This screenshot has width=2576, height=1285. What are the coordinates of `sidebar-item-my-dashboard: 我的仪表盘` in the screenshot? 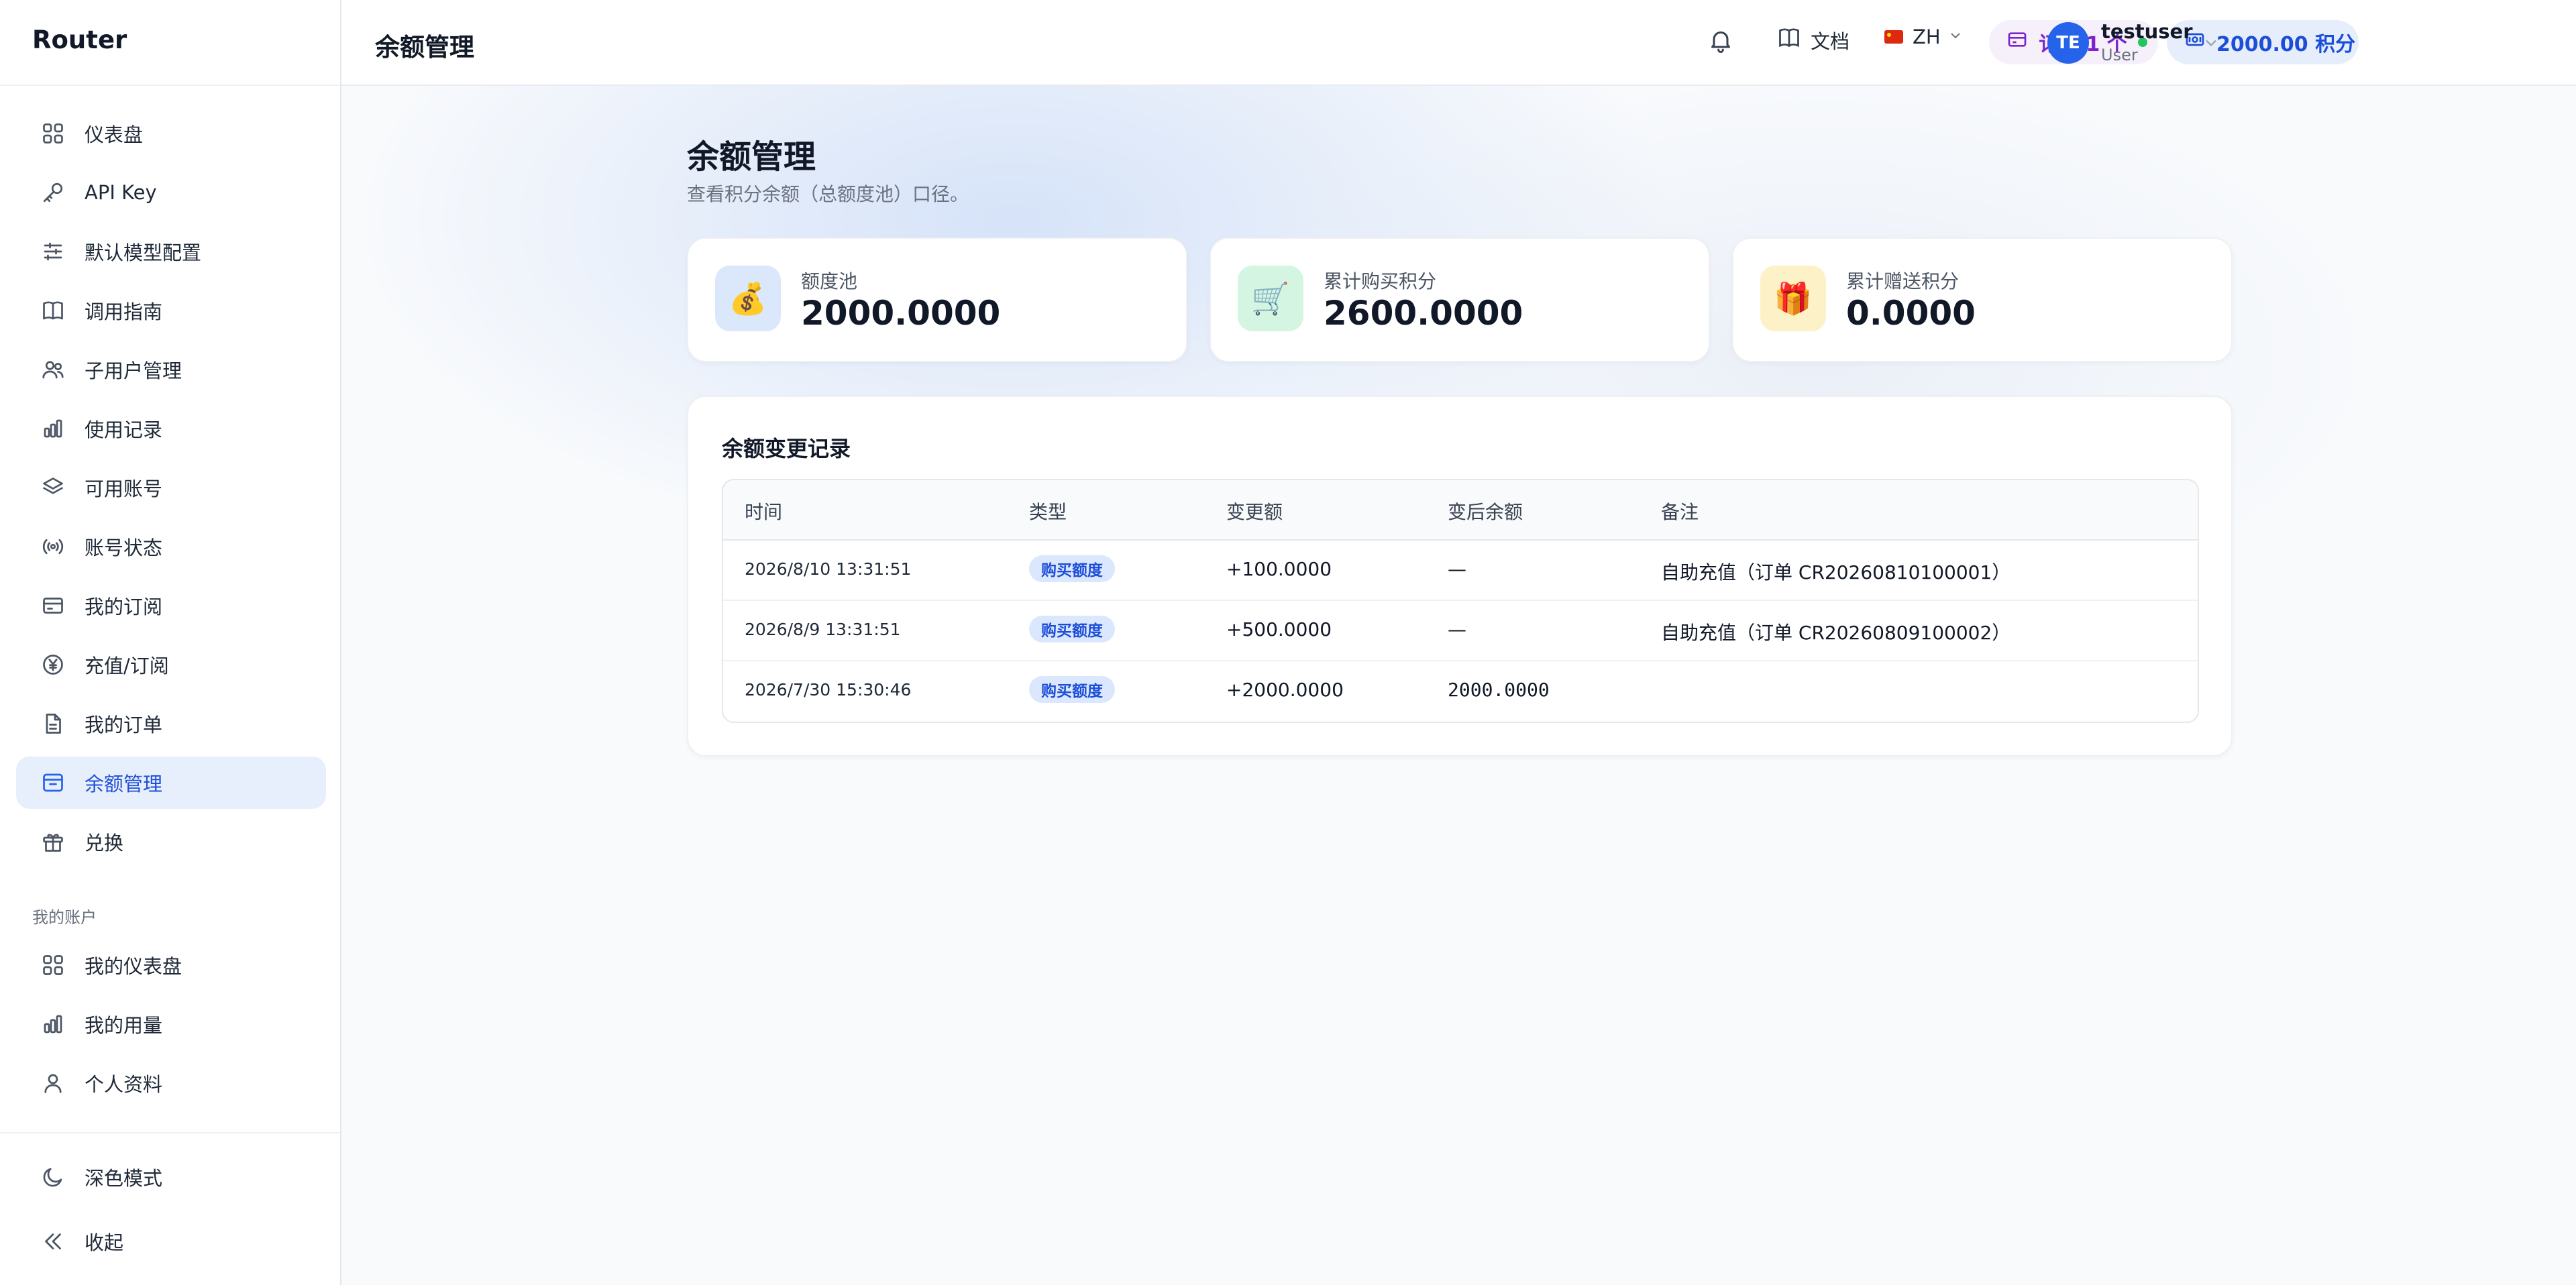 It's located at (171, 965).